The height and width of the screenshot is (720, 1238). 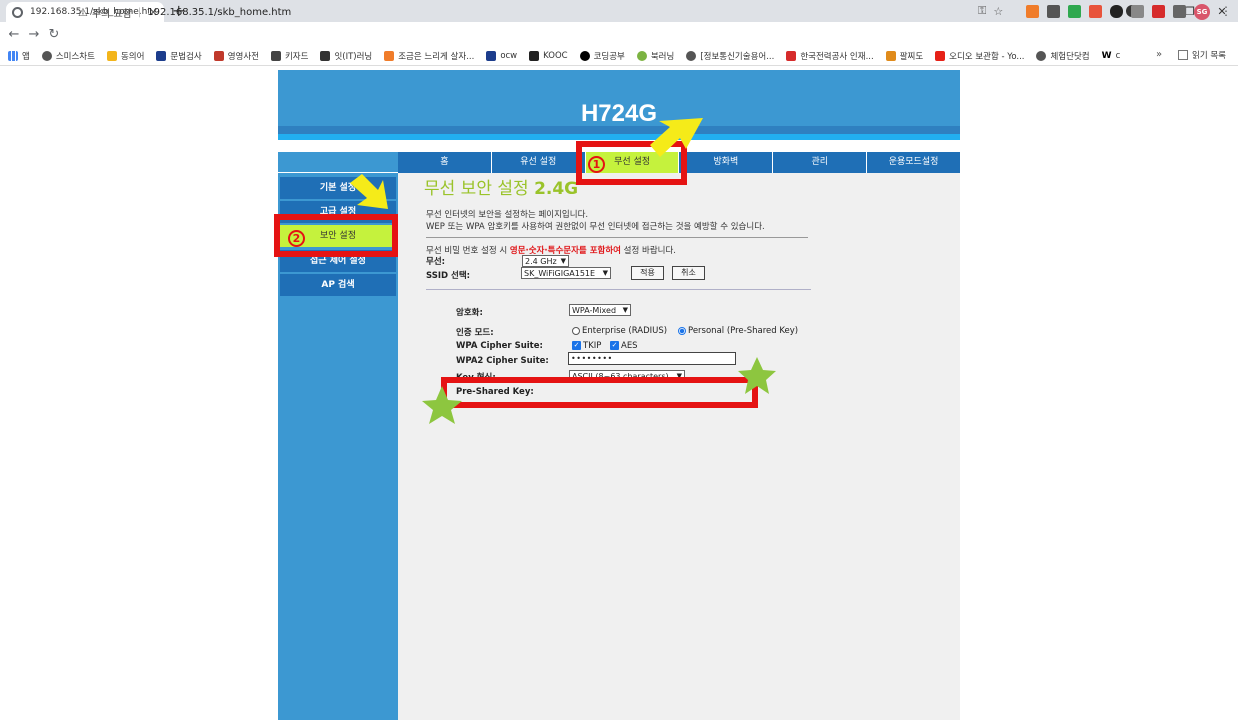 I want to click on psk-input: ••••••••, so click(x=652, y=358).